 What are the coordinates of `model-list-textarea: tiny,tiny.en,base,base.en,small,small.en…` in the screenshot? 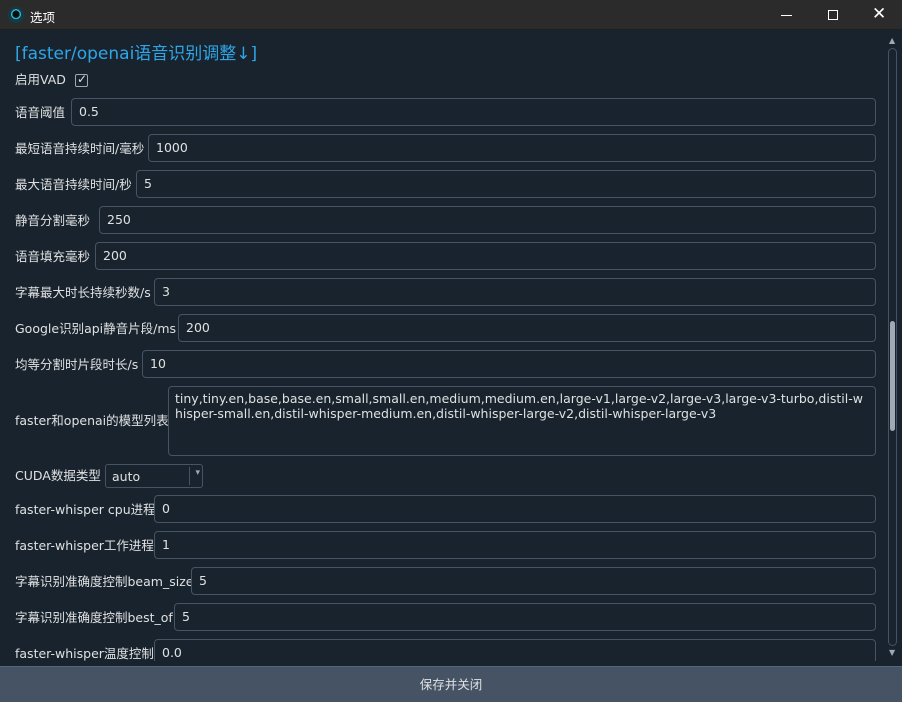 It's located at (522, 421).